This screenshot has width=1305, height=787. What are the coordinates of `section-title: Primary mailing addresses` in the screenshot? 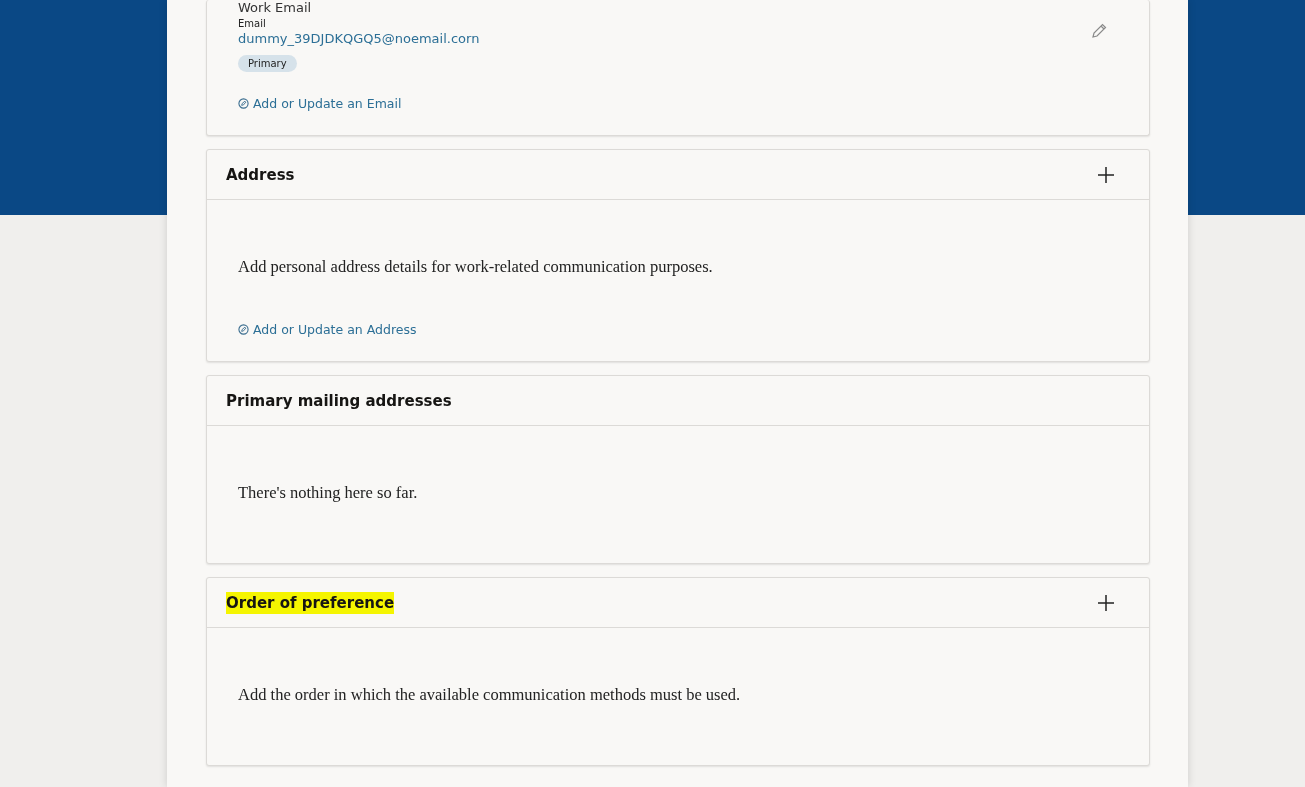 It's located at (339, 401).